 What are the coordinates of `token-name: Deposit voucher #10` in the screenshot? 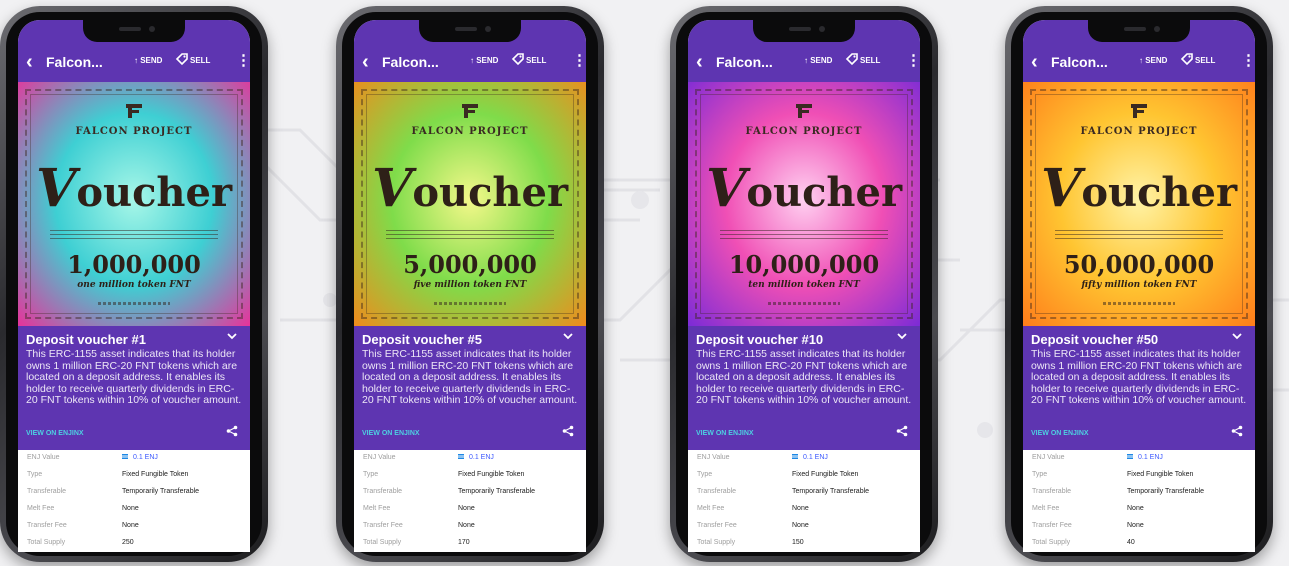 It's located at (760, 339).